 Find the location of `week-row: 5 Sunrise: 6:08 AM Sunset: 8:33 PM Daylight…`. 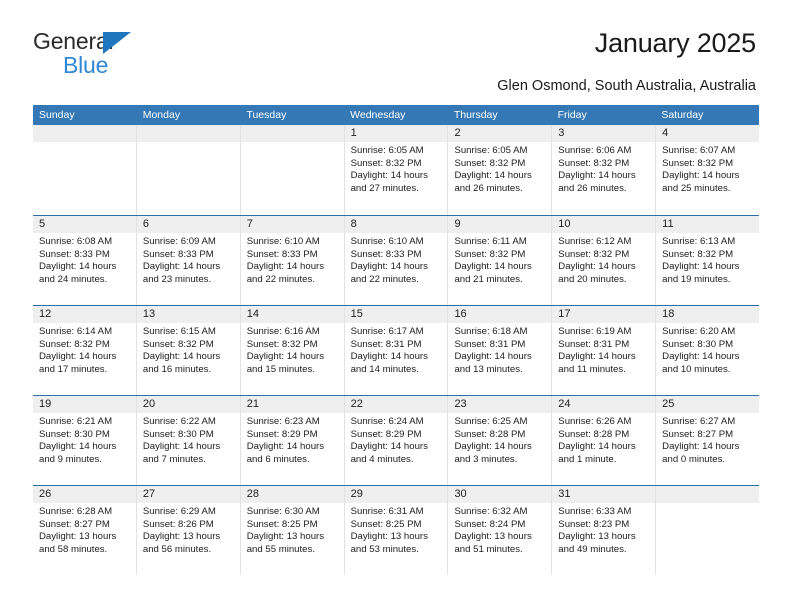

week-row: 5 Sunrise: 6:08 AM Sunset: 8:33 PM Daylight… is located at coordinates (396, 260).